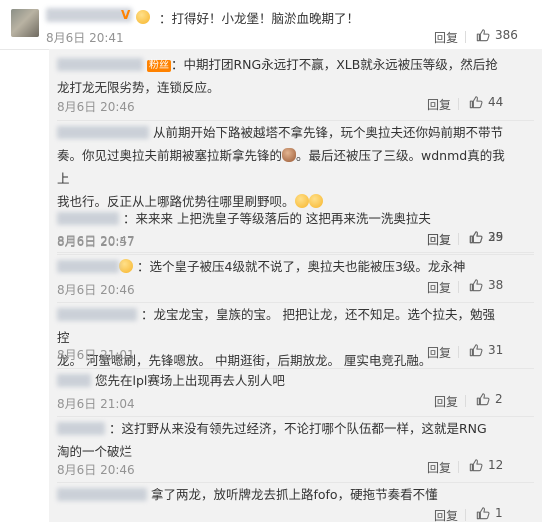 The height and width of the screenshot is (524, 548). What do you see at coordinates (96, 404) in the screenshot?
I see `timestamp: 8月6日 21:04` at bounding box center [96, 404].